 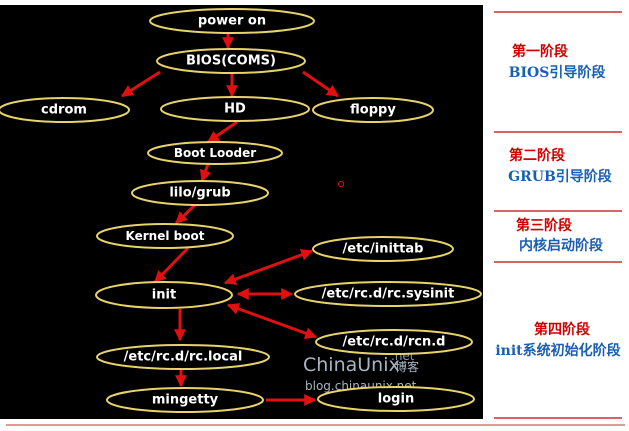 What do you see at coordinates (562, 329) in the screenshot?
I see `stage-4-title: 第四阶段` at bounding box center [562, 329].